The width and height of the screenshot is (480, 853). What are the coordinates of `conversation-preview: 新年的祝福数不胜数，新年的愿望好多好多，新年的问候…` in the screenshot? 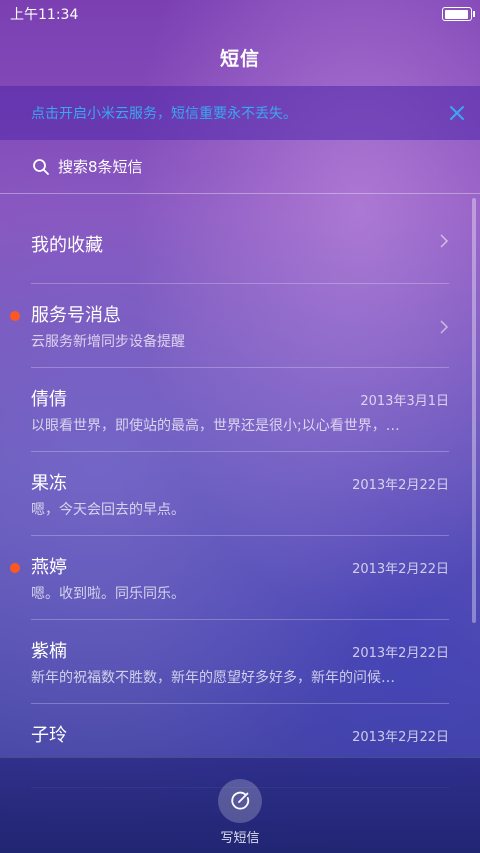 It's located at (213, 678).